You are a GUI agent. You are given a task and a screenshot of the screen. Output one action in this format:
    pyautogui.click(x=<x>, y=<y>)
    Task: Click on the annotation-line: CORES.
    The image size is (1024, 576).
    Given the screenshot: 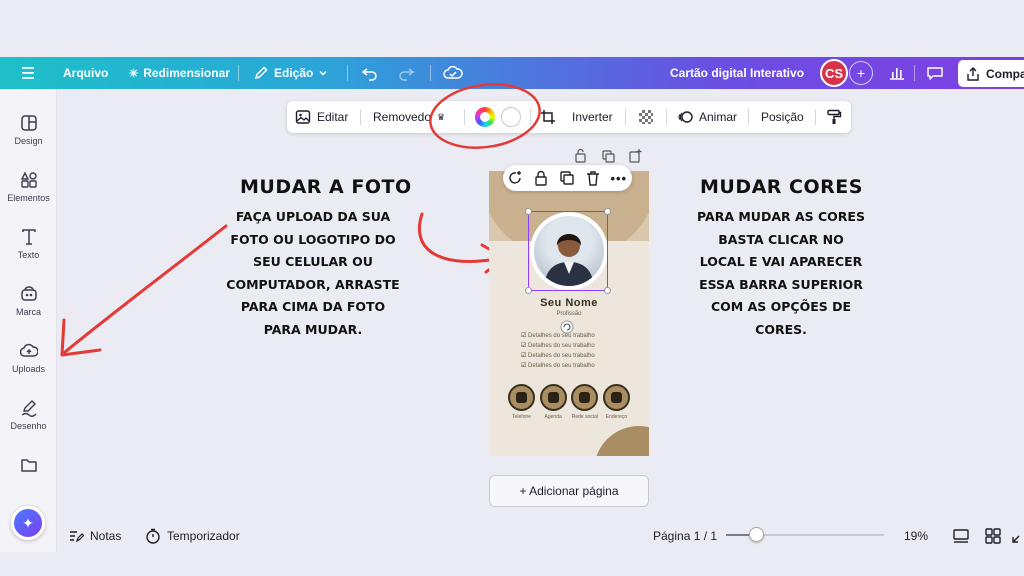 What is the action you would take?
    pyautogui.click(x=781, y=329)
    